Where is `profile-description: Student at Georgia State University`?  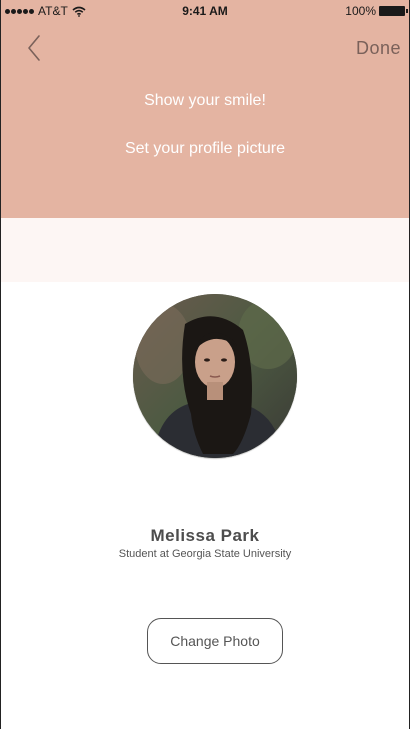 profile-description: Student at Georgia State University is located at coordinates (205, 554).